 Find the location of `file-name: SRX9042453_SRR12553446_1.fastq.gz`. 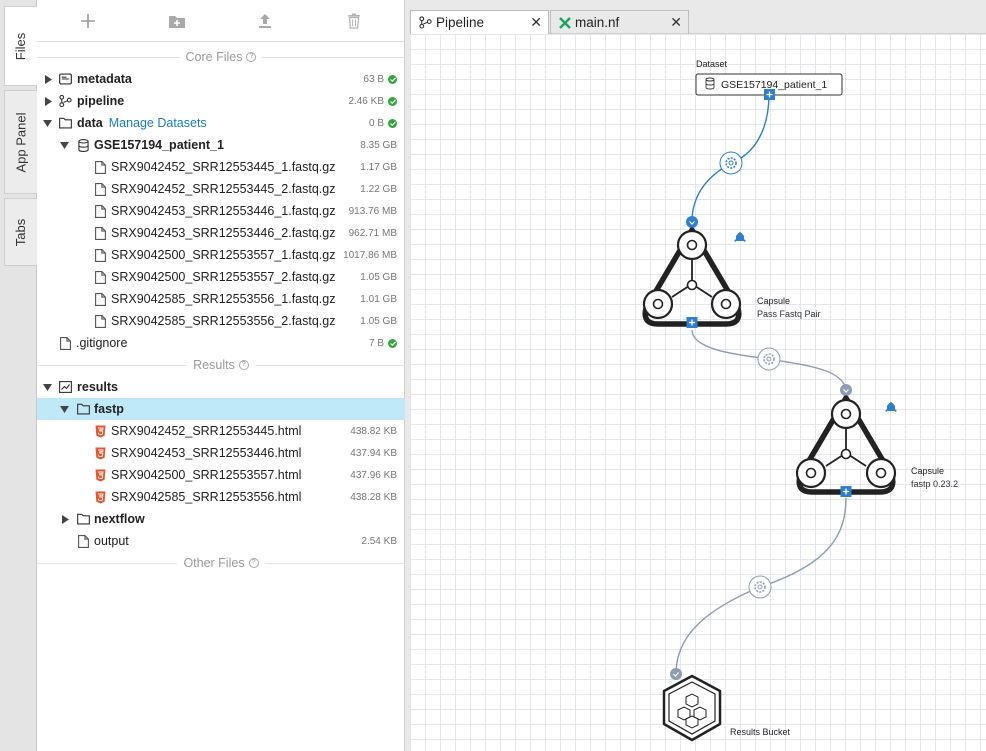

file-name: SRX9042453_SRR12553446_1.fastq.gz is located at coordinates (223, 211).